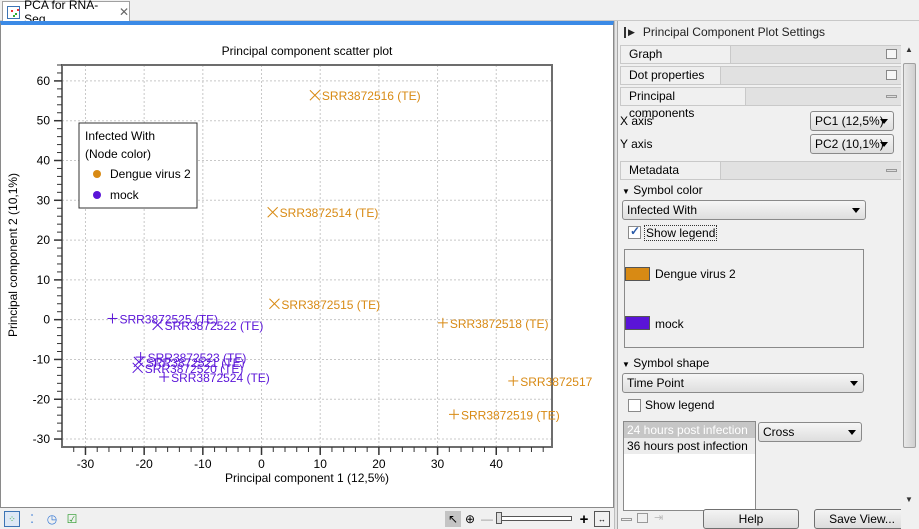 This screenshot has width=919, height=529. What do you see at coordinates (626, 364) in the screenshot?
I see `expand-icon: ▼` at bounding box center [626, 364].